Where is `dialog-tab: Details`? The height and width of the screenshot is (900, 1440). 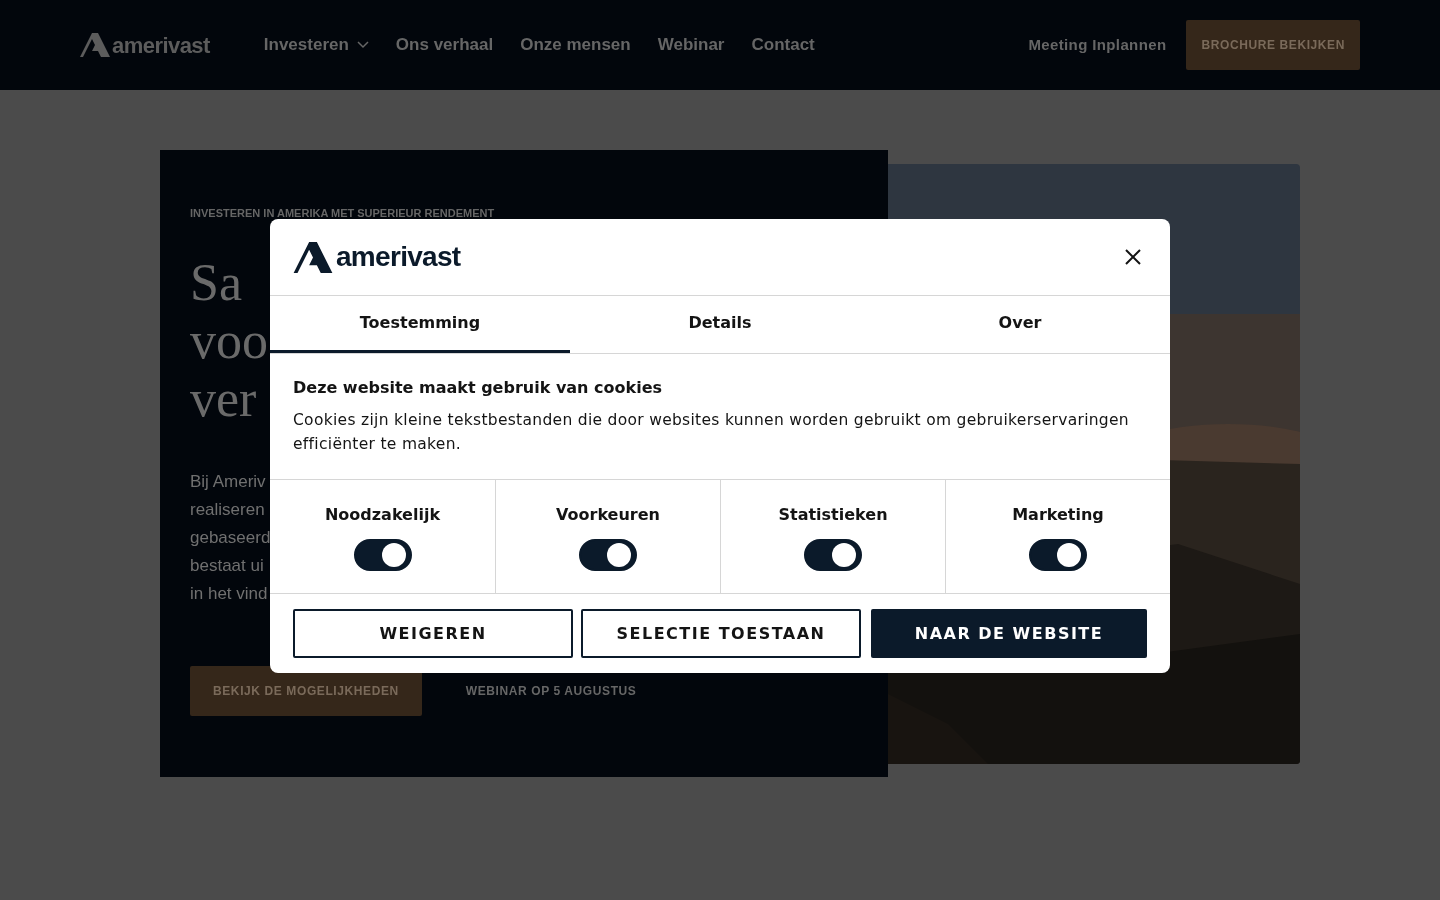
dialog-tab: Details is located at coordinates (720, 324).